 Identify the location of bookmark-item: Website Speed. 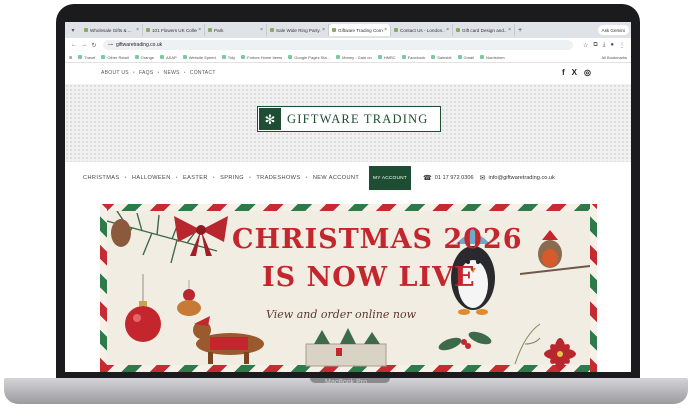
(199, 57).